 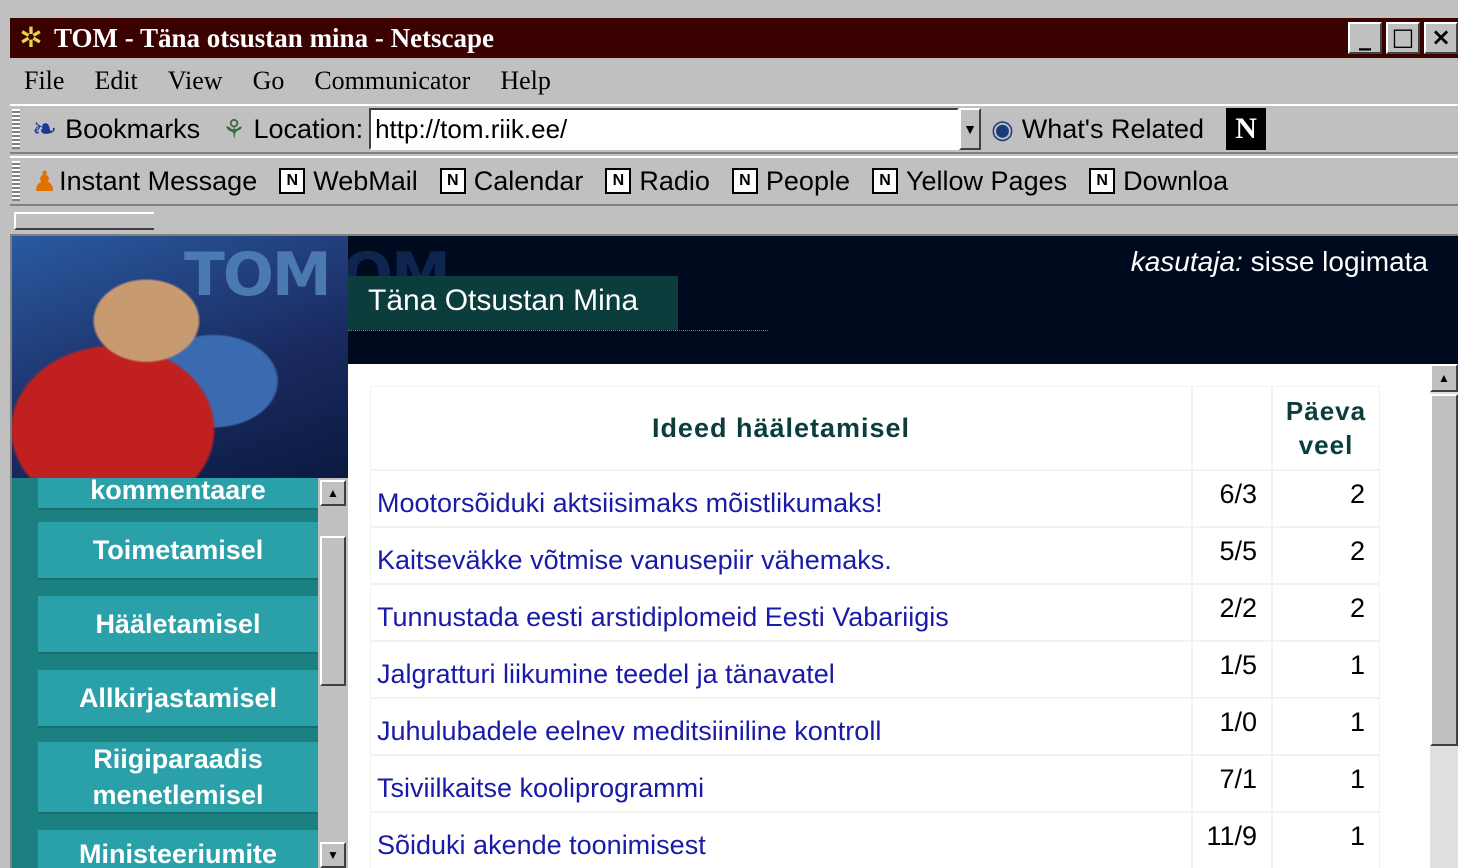 What do you see at coordinates (781, 428) in the screenshot?
I see `table-header-title: Ideed hääletamisel` at bounding box center [781, 428].